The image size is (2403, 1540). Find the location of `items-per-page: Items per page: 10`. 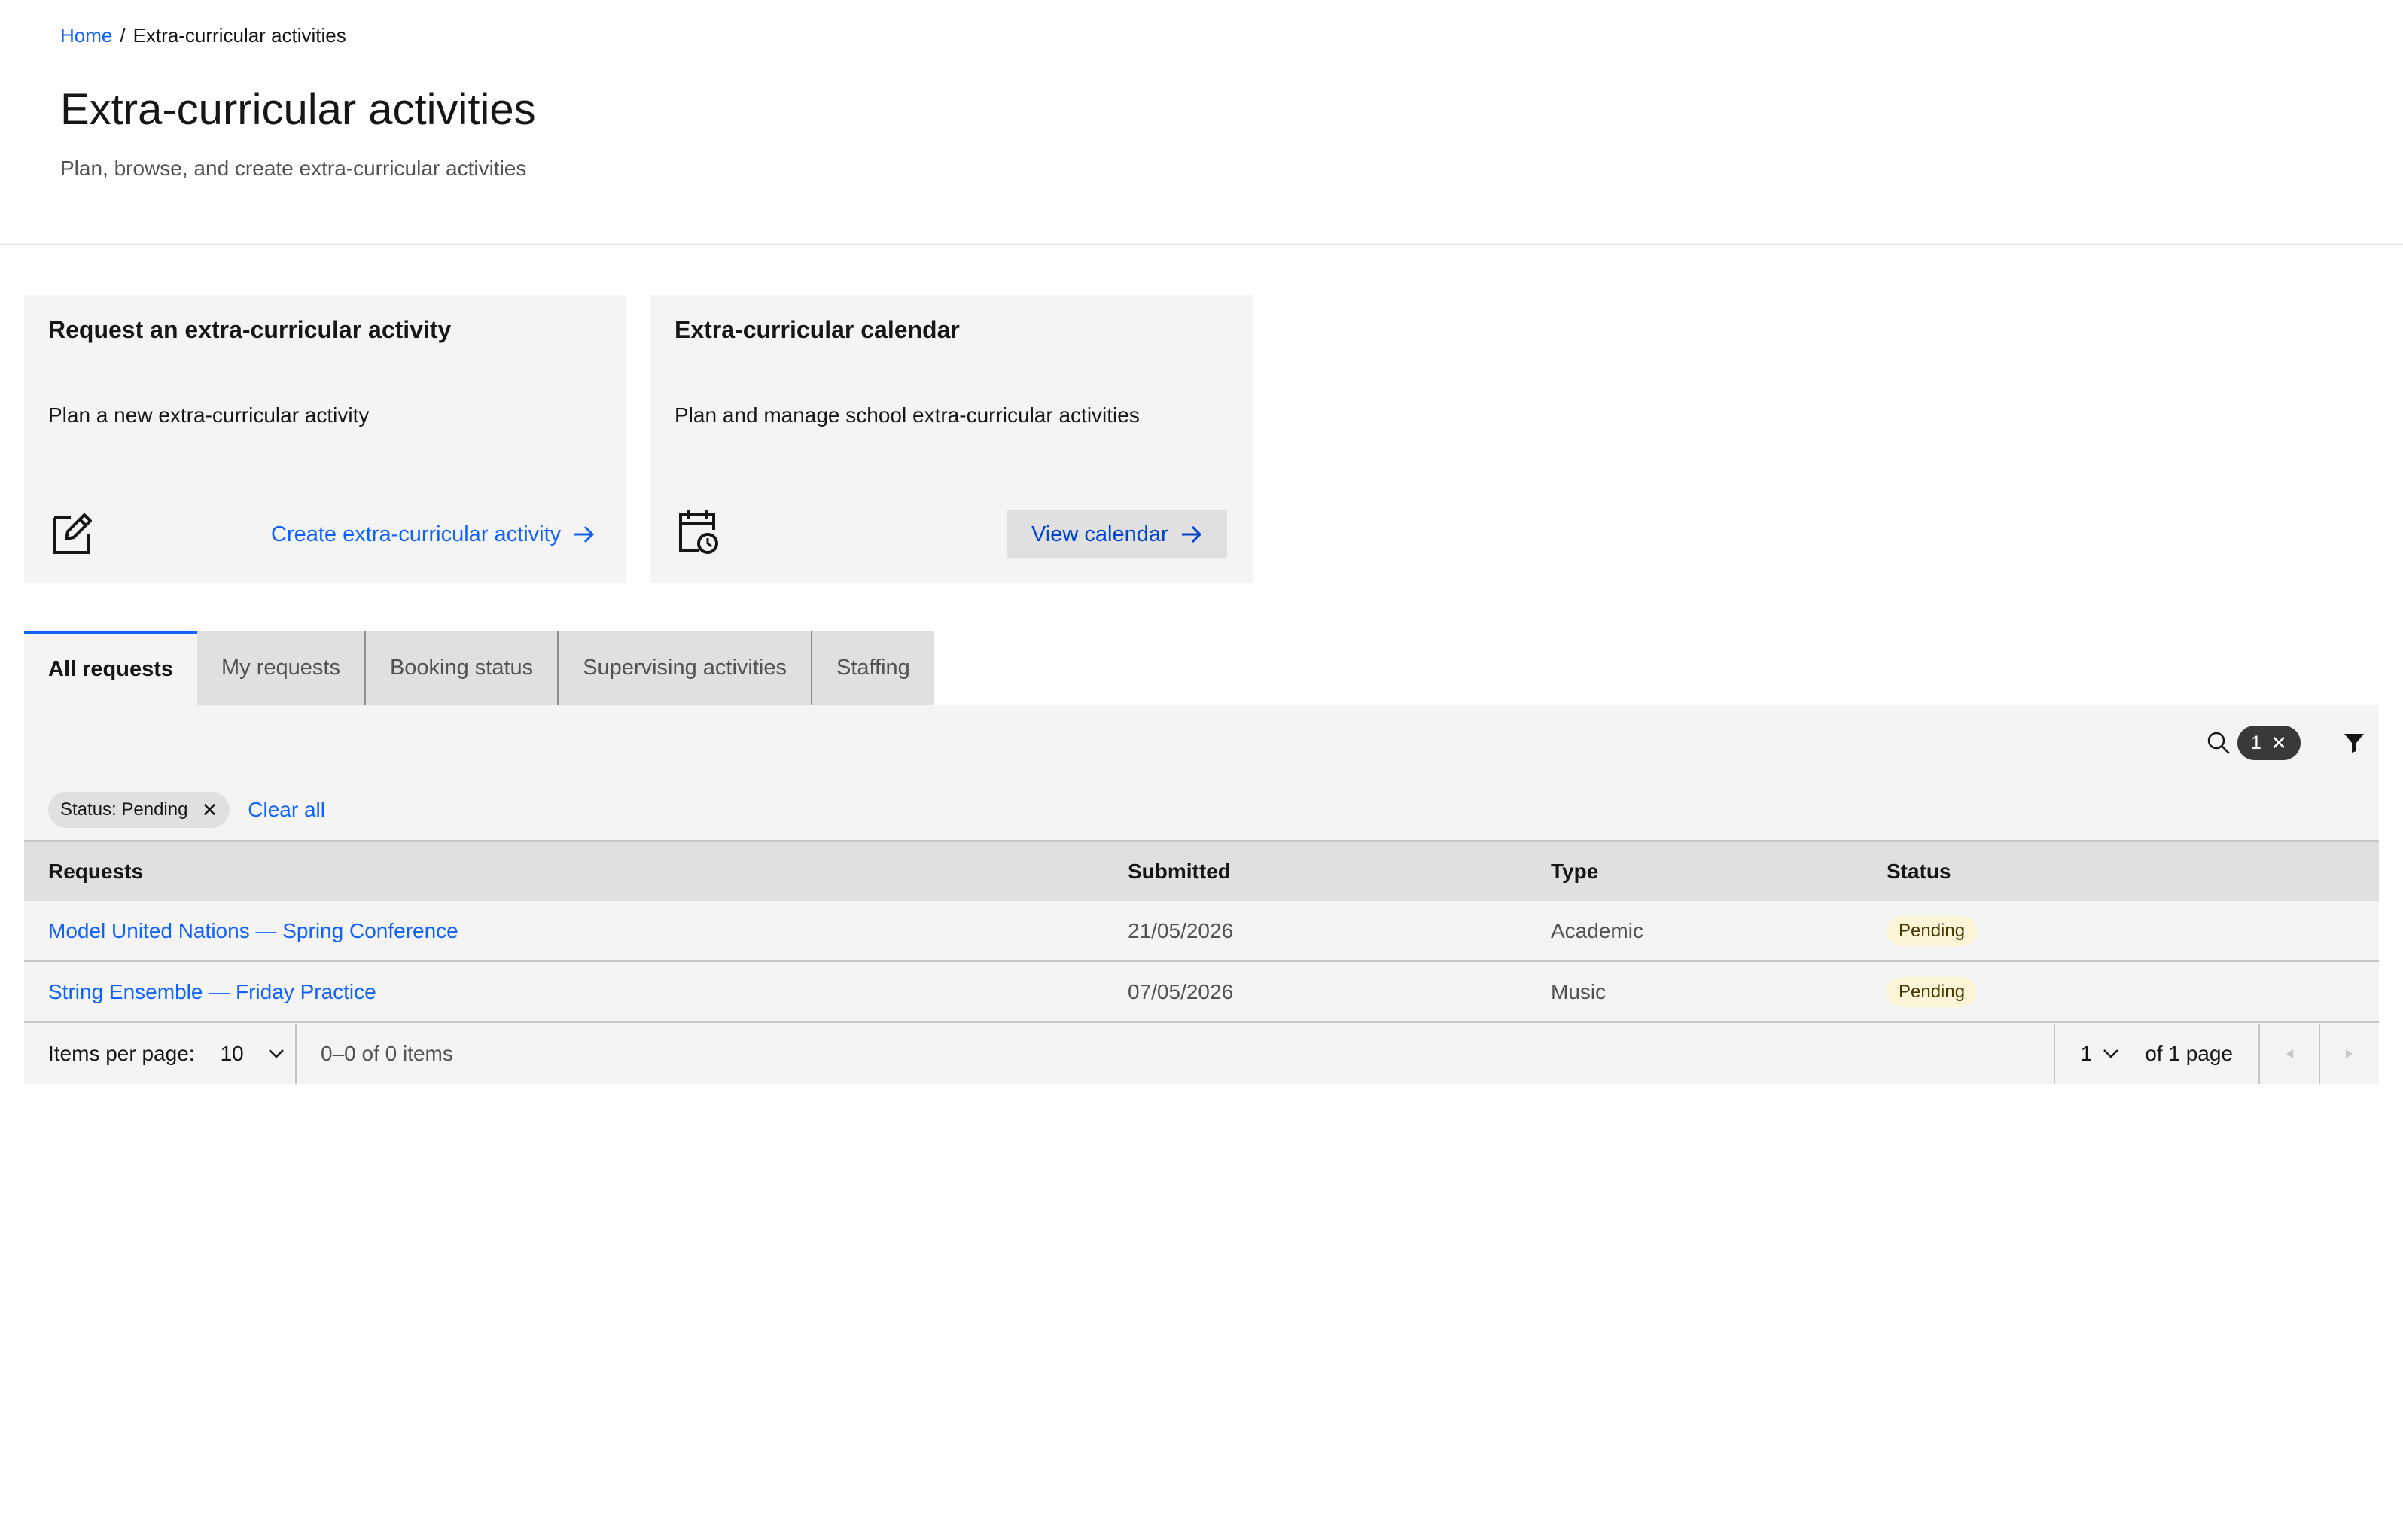

items-per-page: Items per page: 10 is located at coordinates (160, 1054).